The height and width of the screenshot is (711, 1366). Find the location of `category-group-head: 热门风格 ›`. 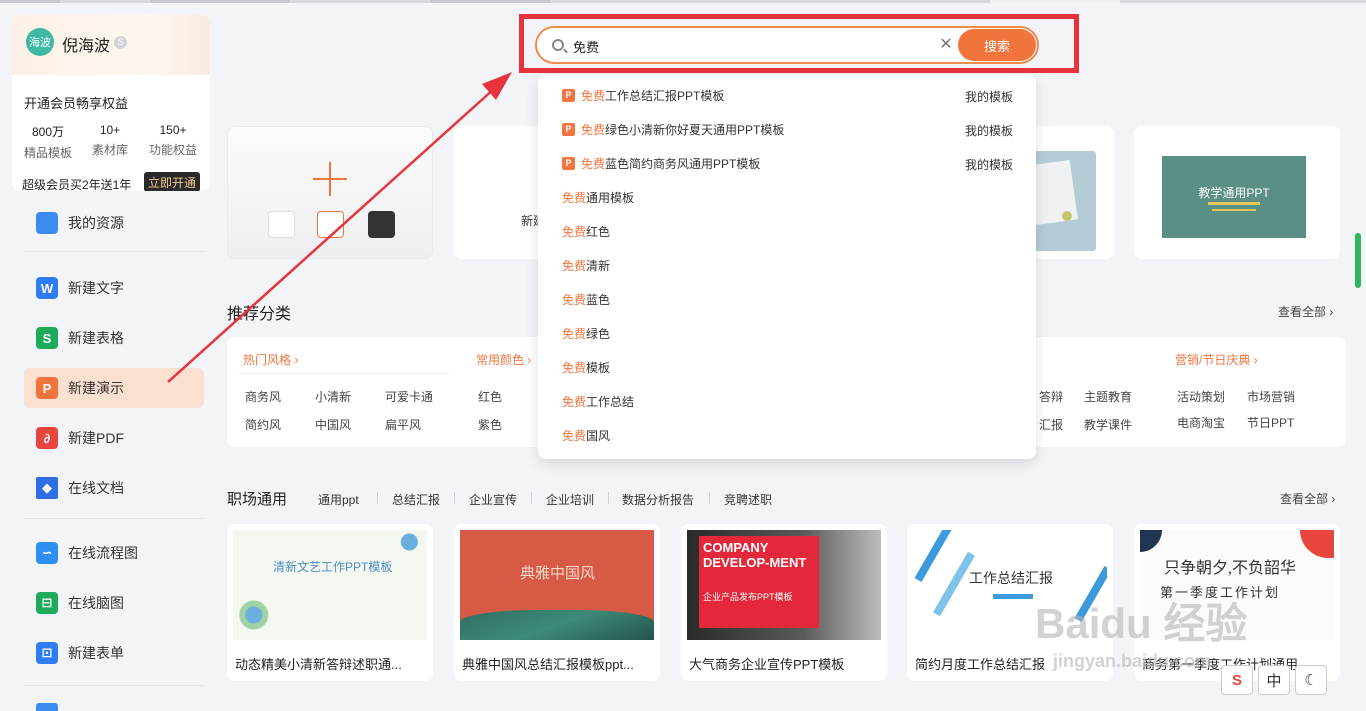

category-group-head: 热门风格 › is located at coordinates (270, 359).